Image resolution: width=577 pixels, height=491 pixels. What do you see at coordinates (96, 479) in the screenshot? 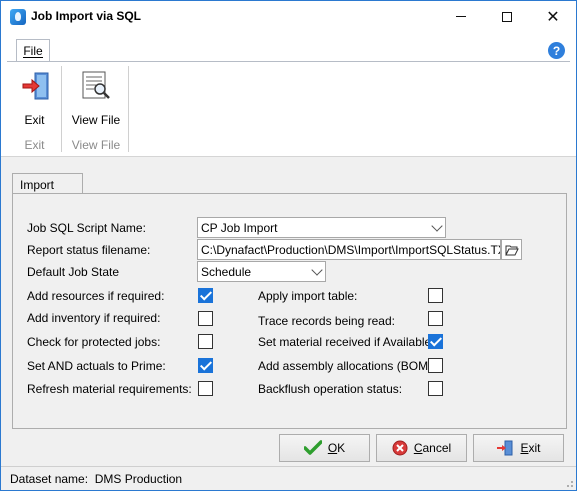
I see `dataset-name-status: Dataset name: DMS Production` at bounding box center [96, 479].